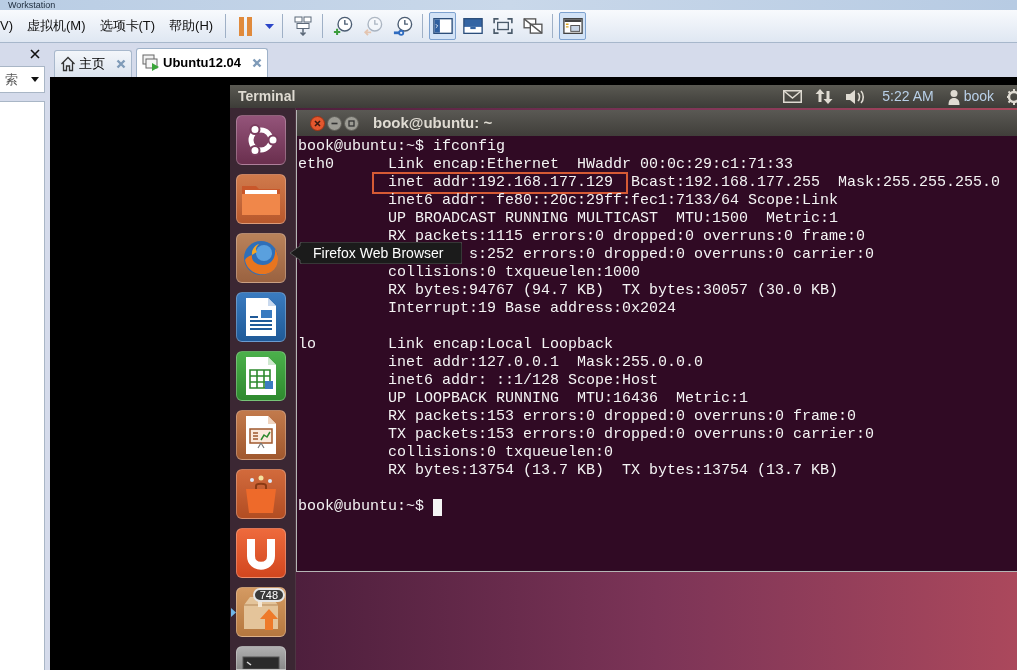 This screenshot has width=1017, height=670. I want to click on corner-brackets-icon, so click(502, 26).